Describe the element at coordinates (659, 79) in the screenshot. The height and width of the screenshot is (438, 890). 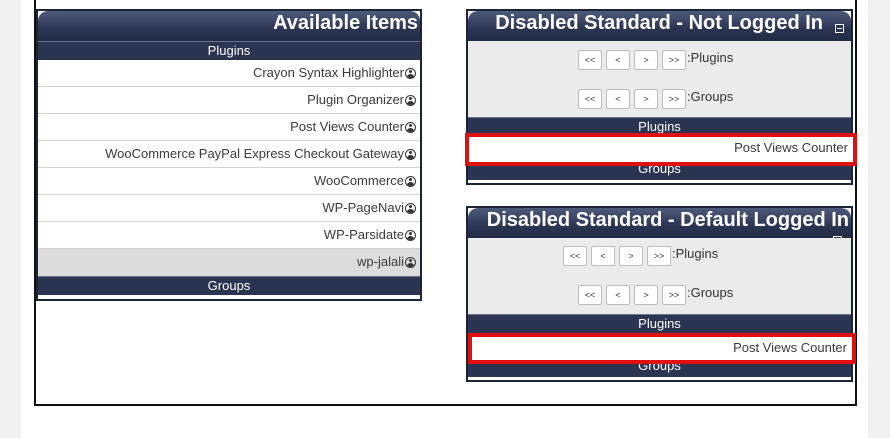
I see `not-logged-in-nav: << < > >> :Plugins << < > >> :Groups` at that location.